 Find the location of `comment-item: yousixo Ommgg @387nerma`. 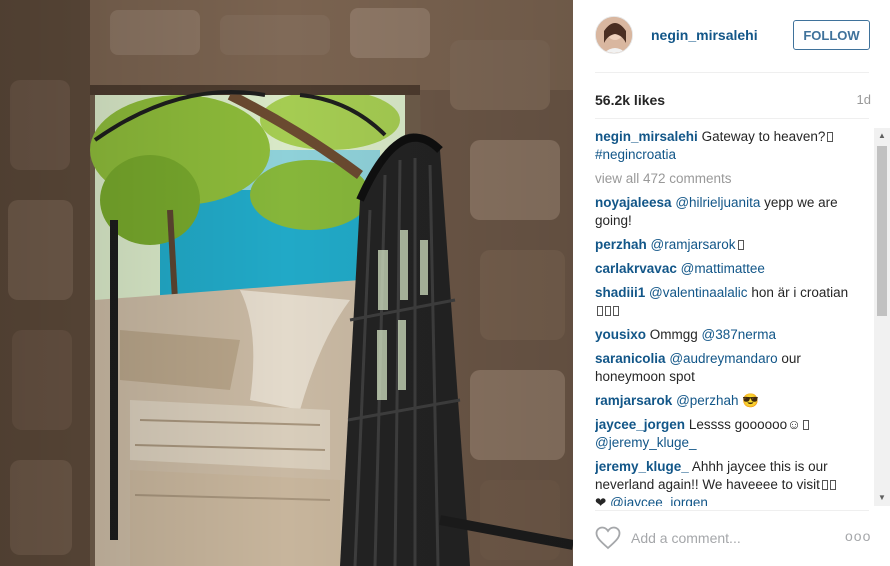

comment-item: yousixo Ommgg @387nerma is located at coordinates (726, 335).